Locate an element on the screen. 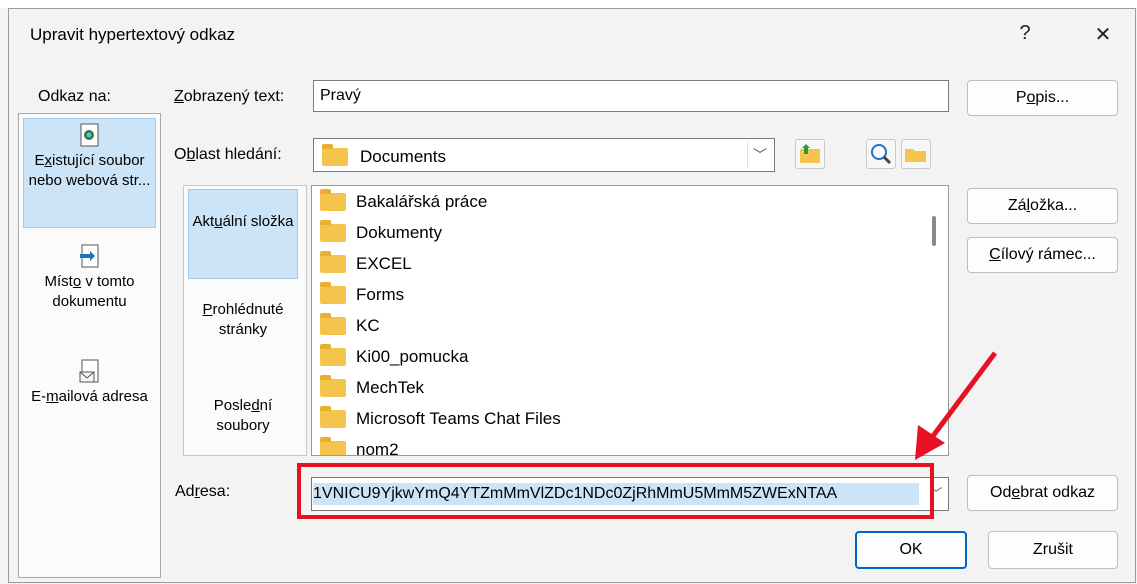  chevron-down-icon: ﹀ is located at coordinates (759, 155).